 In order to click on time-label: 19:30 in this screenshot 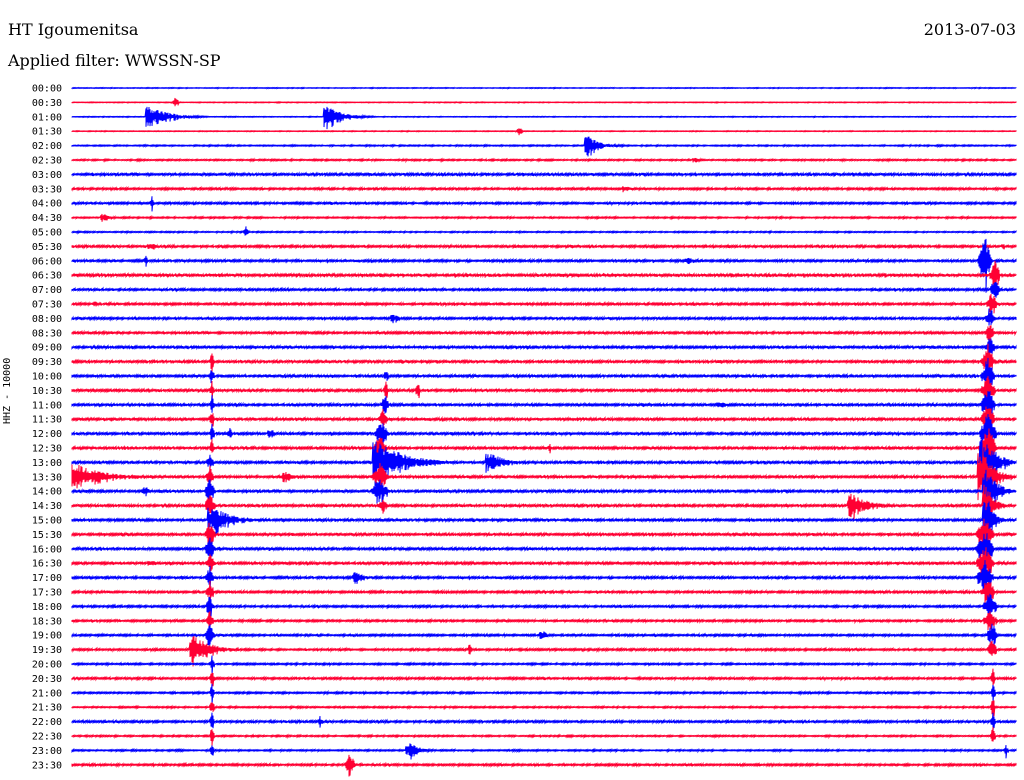, I will do `click(47, 650)`.